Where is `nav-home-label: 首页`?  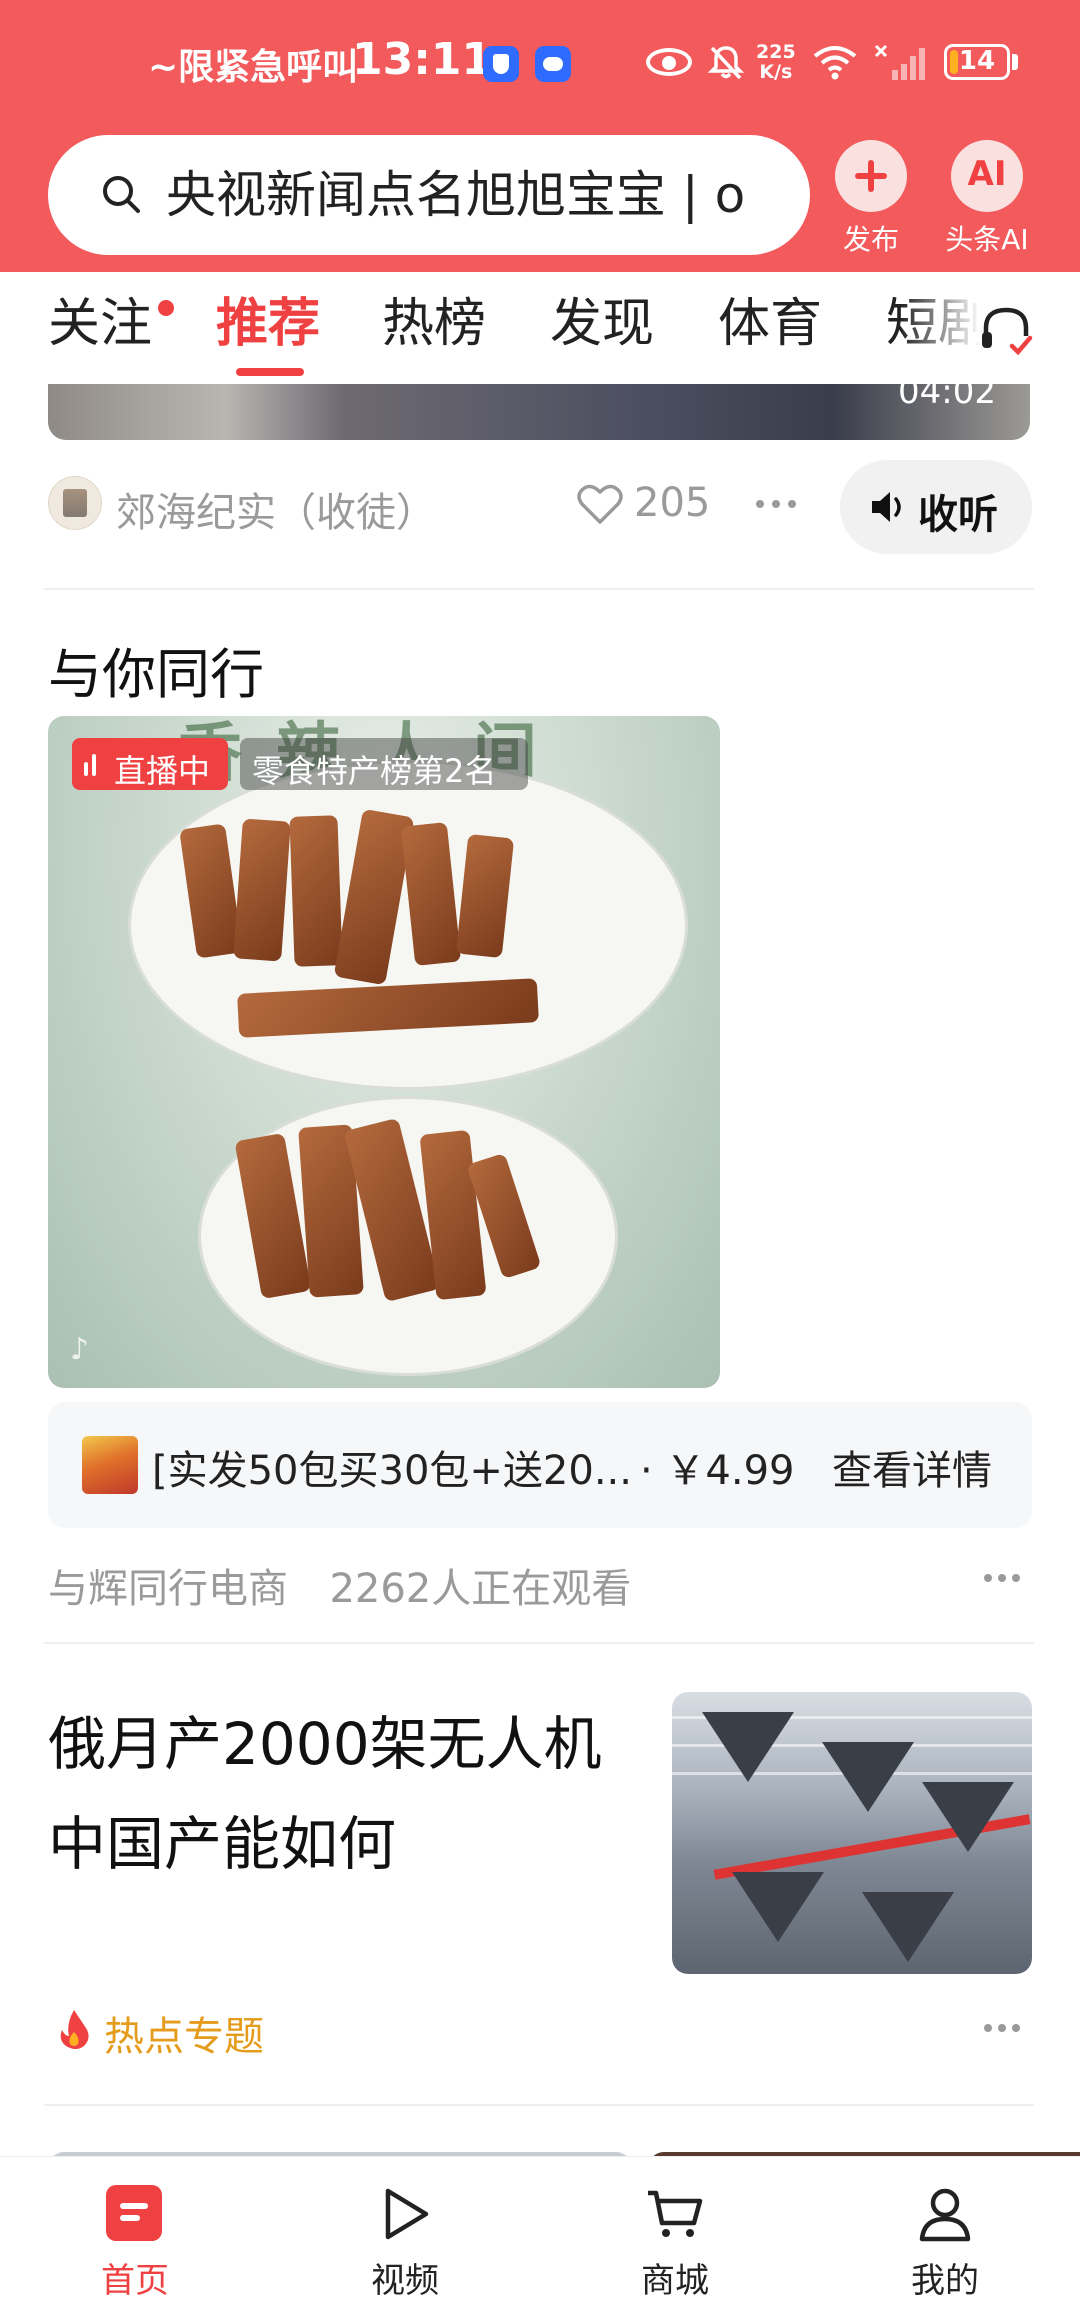
nav-home-label: 首页 is located at coordinates (135, 2281).